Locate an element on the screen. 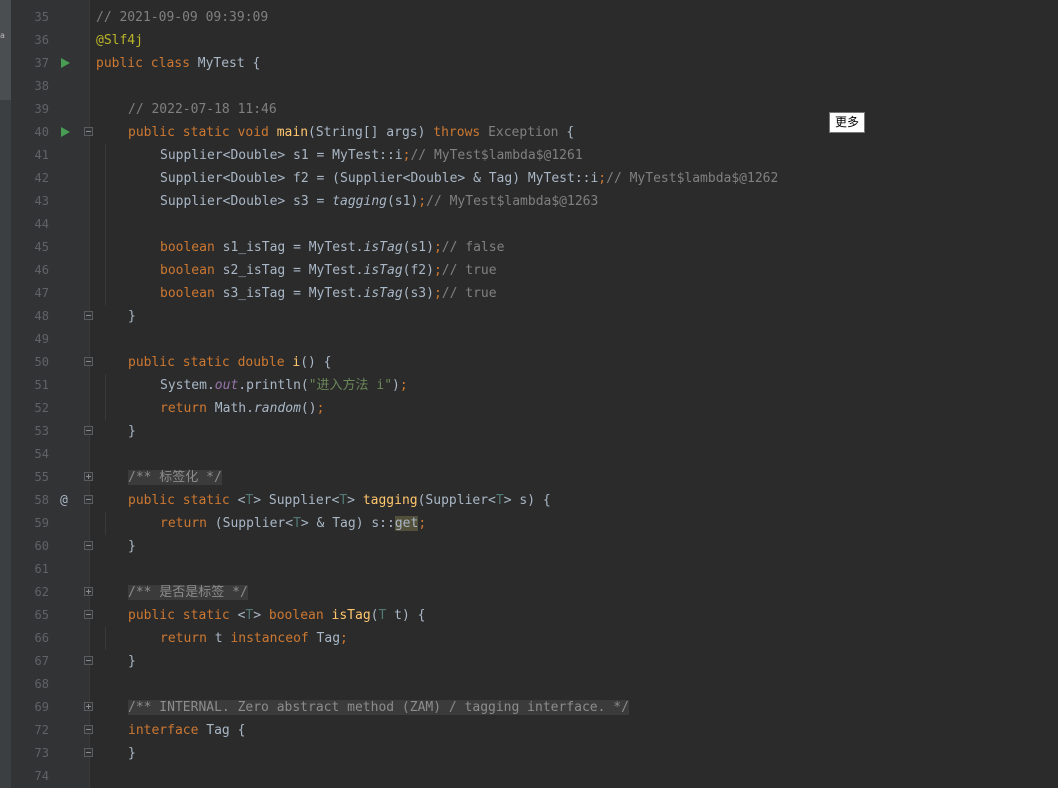 The height and width of the screenshot is (788, 1058). line-number: 41 is located at coordinates (30, 155).